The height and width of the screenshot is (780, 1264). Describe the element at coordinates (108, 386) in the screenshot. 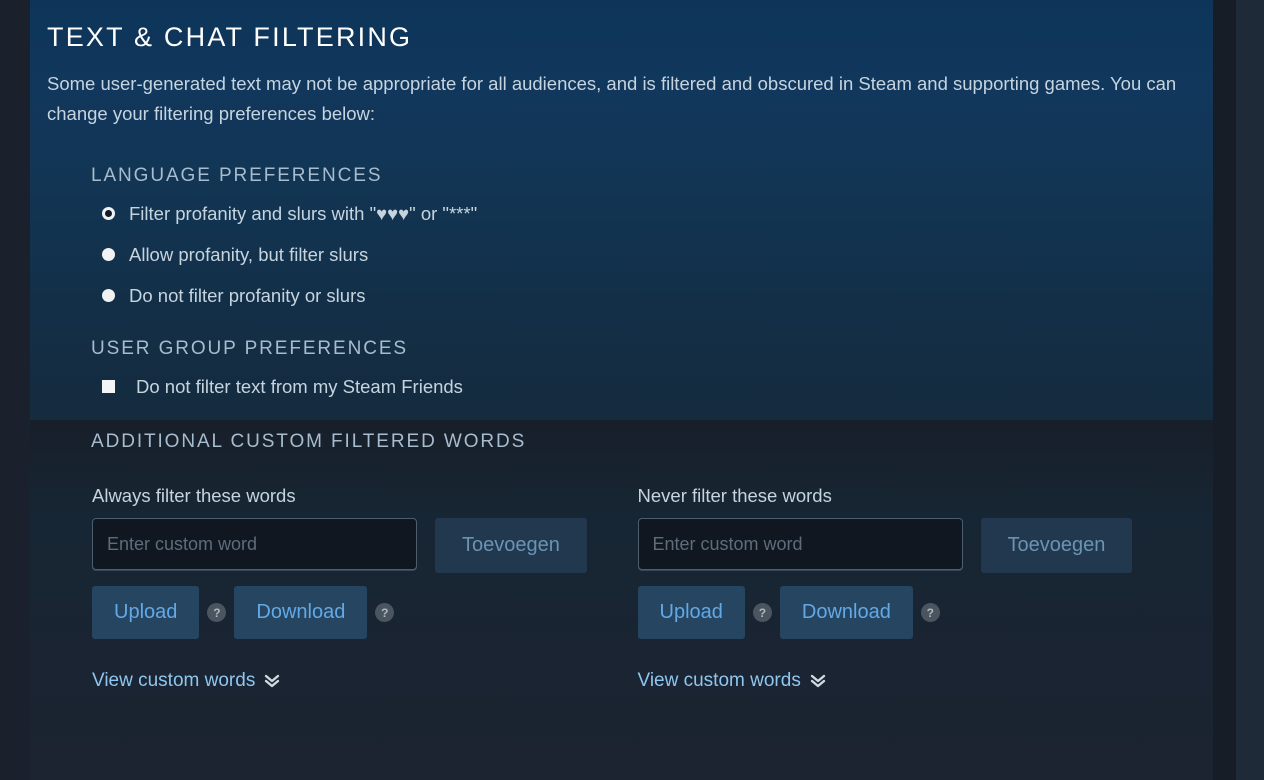

I see `checkbox-icon` at that location.